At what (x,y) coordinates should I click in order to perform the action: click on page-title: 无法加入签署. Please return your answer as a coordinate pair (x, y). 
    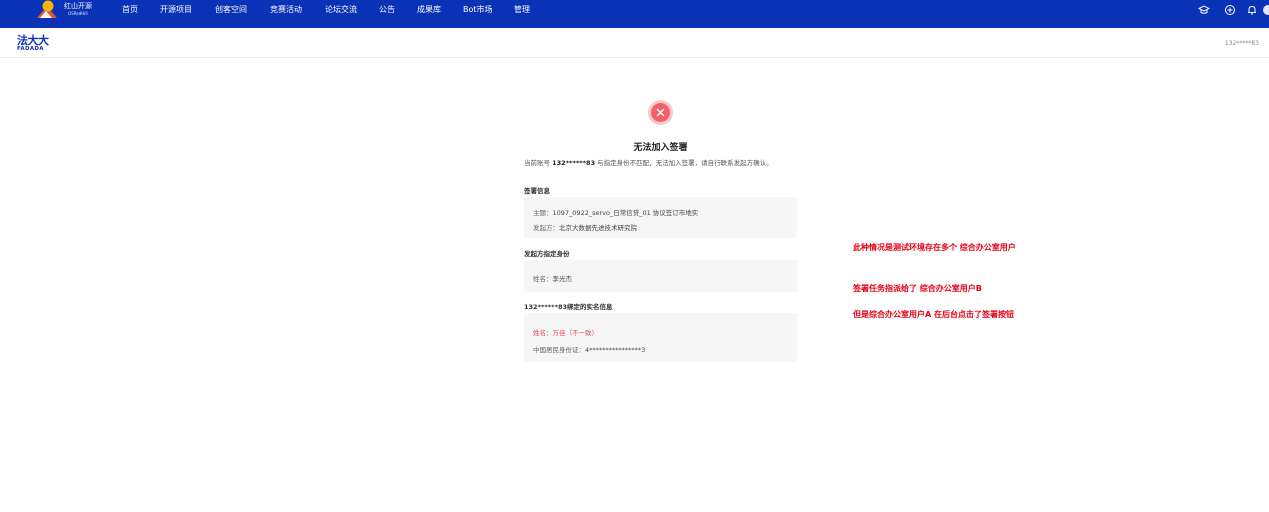
    Looking at the image, I should click on (660, 148).